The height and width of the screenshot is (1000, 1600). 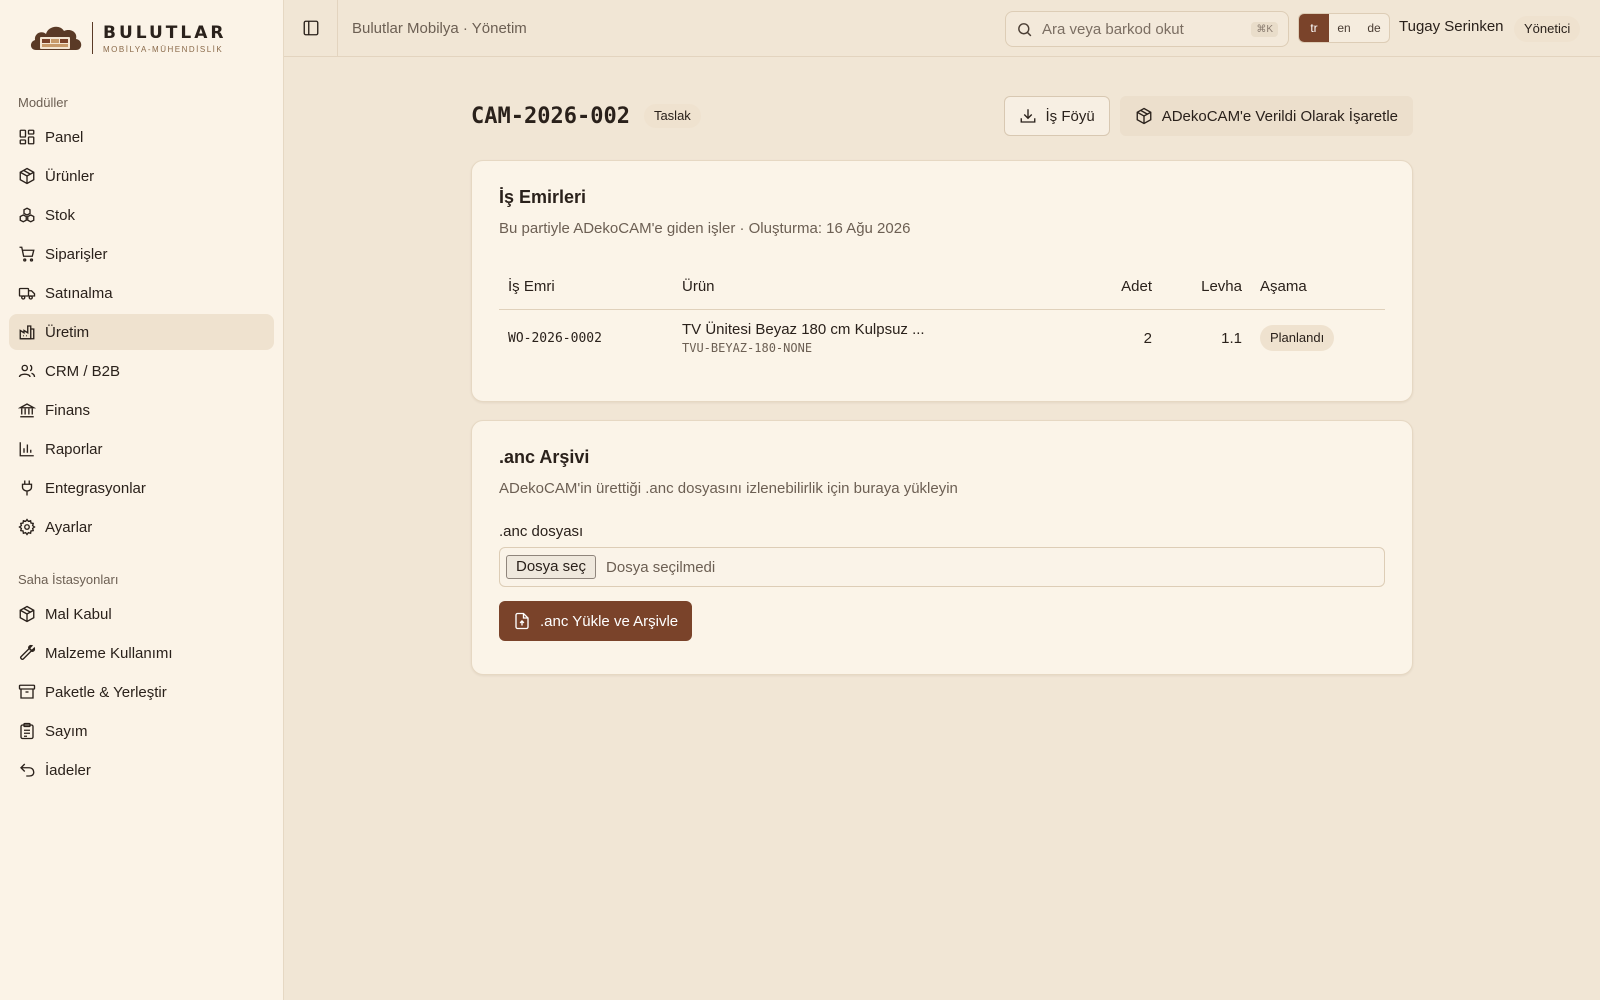 What do you see at coordinates (586, 287) in the screenshot?
I see `column-header-work-order: İş Emri` at bounding box center [586, 287].